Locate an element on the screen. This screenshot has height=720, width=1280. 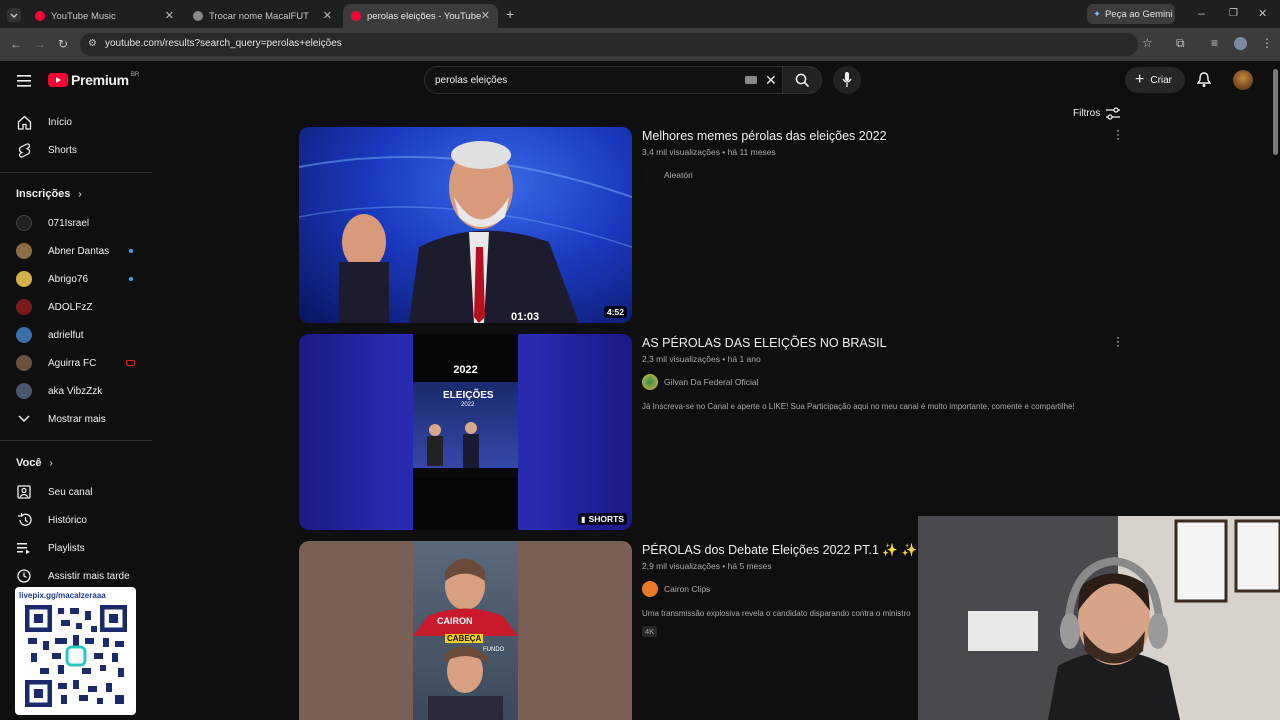
live-icon is located at coordinates (130, 363).